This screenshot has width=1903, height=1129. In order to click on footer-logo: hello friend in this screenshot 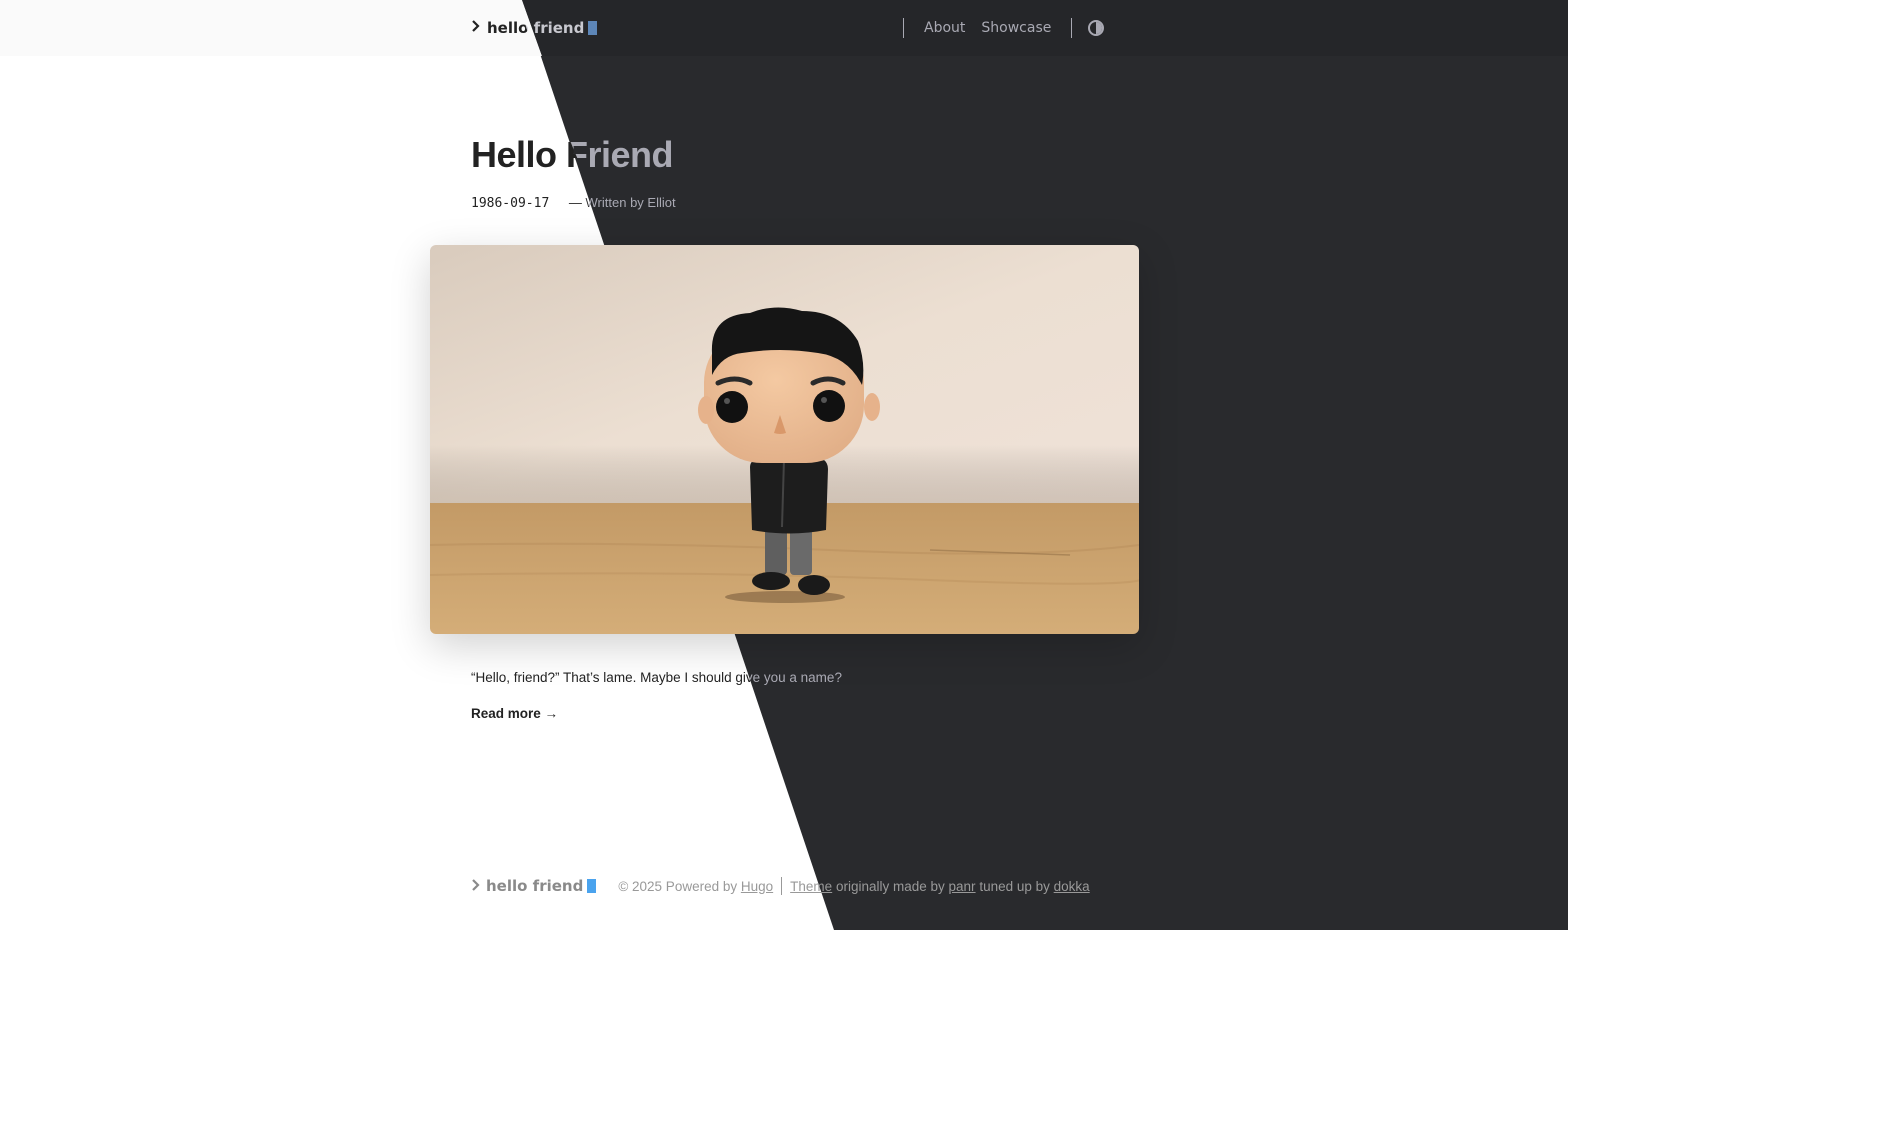, I will do `click(534, 886)`.